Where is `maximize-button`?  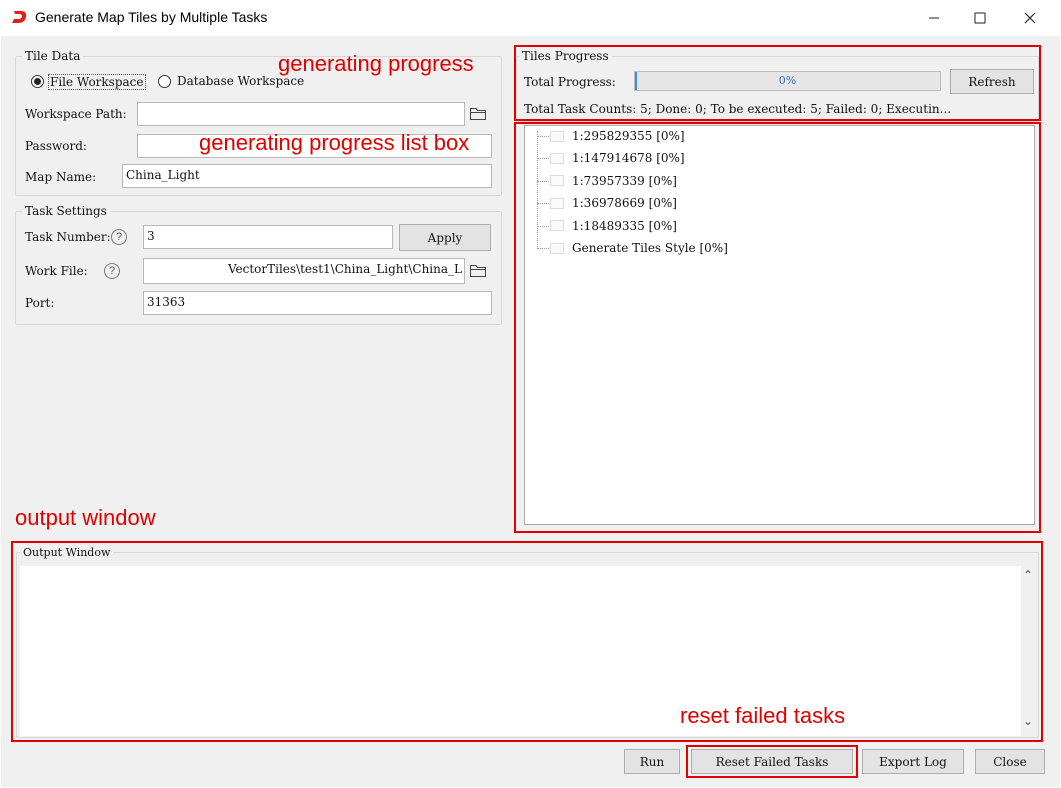 maximize-button is located at coordinates (980, 18).